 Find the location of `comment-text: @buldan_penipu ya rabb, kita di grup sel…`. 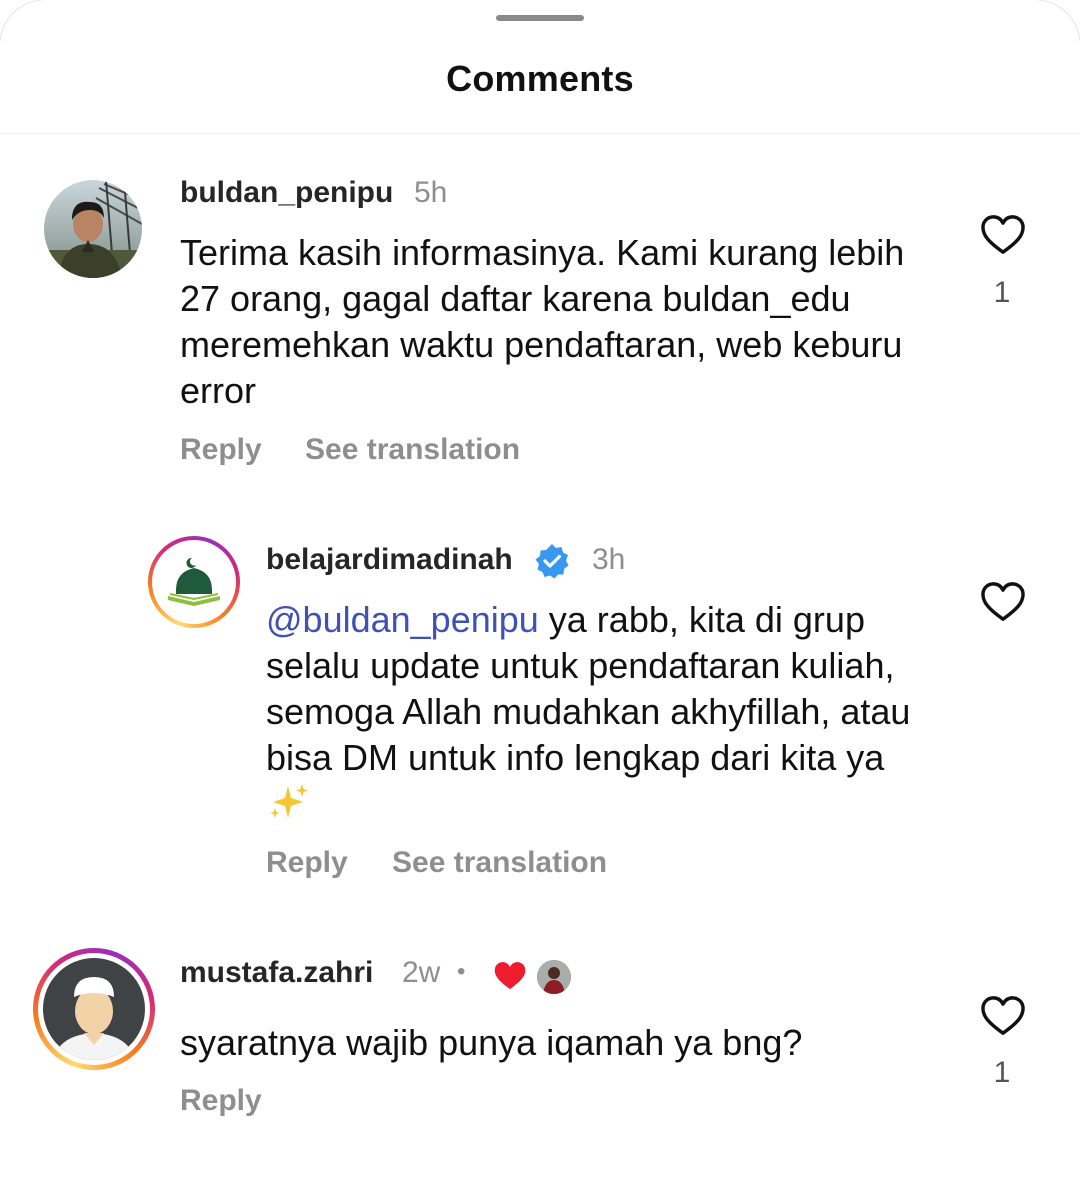

comment-text: @buldan_penipu ya rabb, kita di grup sel… is located at coordinates (596, 712).